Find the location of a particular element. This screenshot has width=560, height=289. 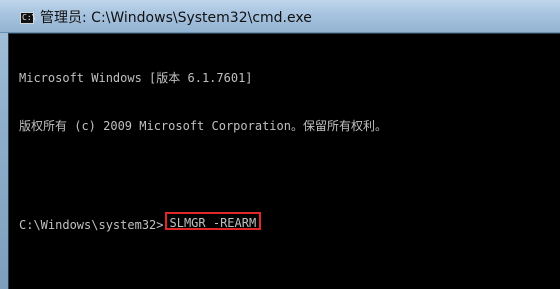

title-bar: C:\ 管理员: C:\Windows\System32\cmd.exe is located at coordinates (280, 16).